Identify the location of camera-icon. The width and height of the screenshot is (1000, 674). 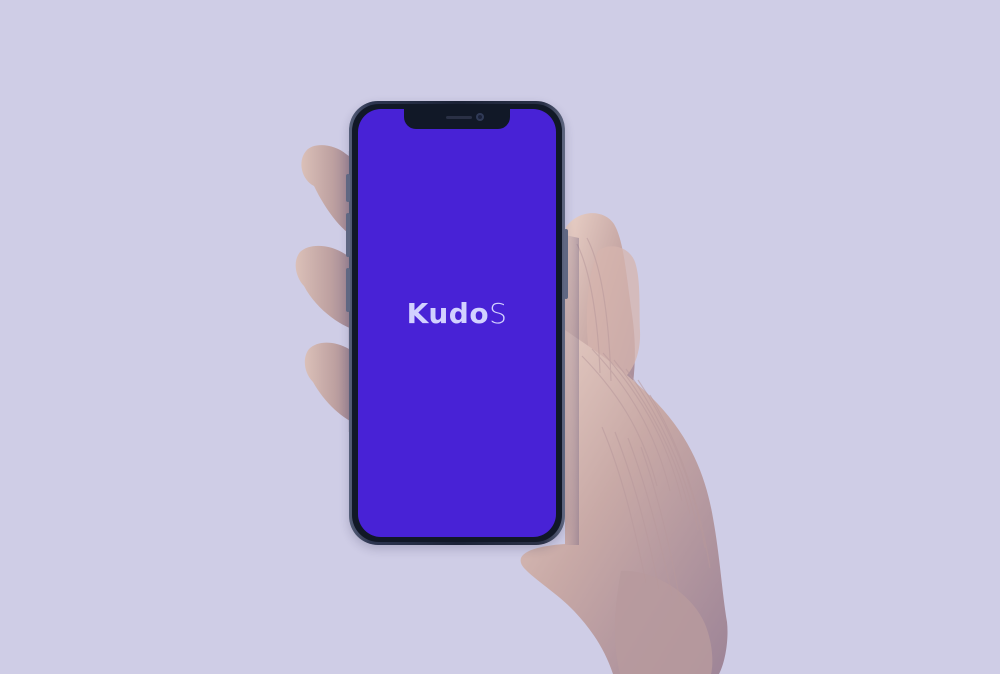
(480, 117).